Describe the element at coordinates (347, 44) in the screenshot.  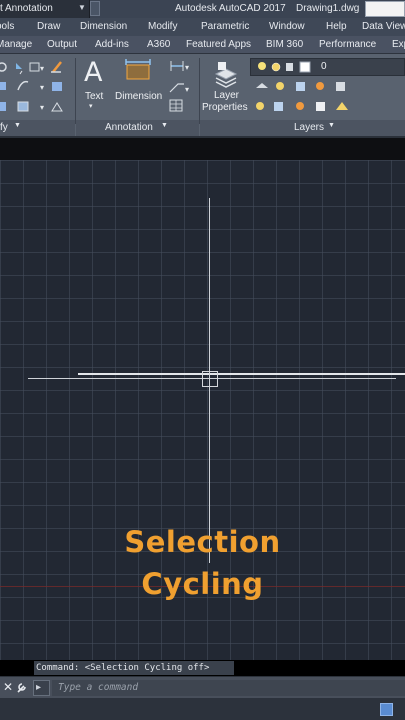
I see `tab-performance: Performance` at that location.